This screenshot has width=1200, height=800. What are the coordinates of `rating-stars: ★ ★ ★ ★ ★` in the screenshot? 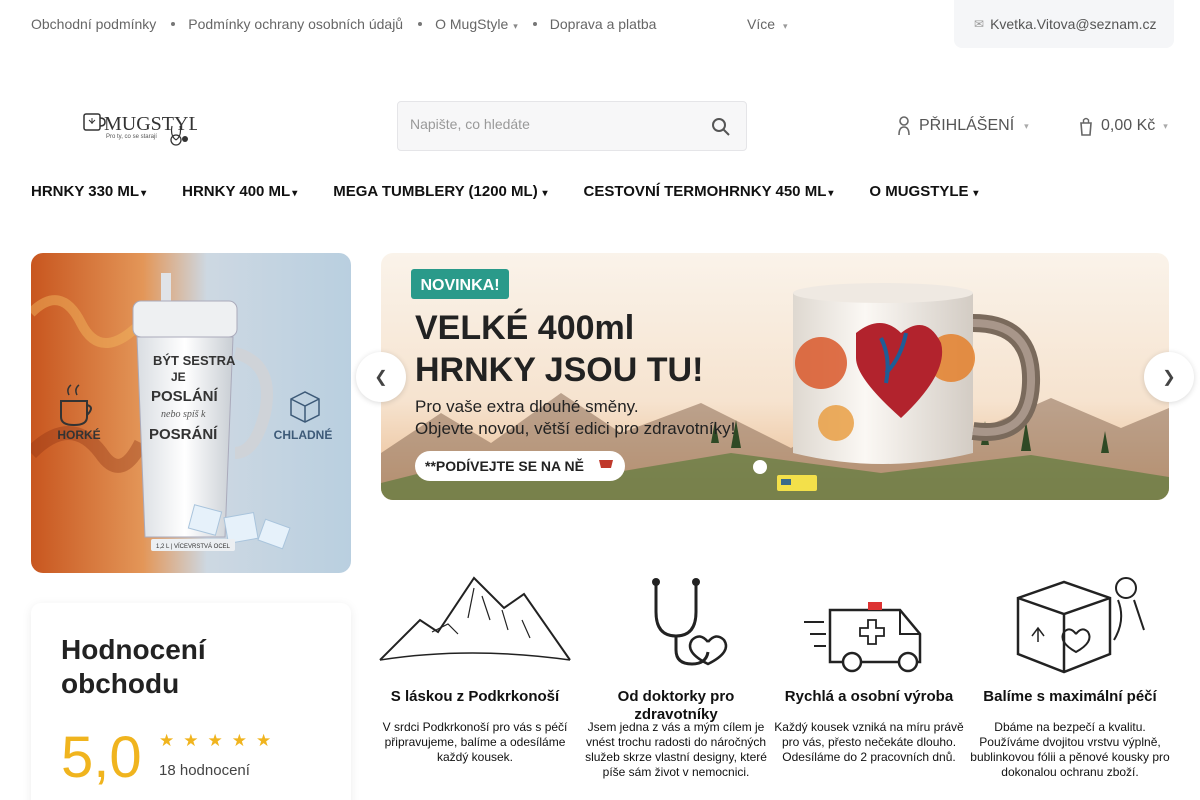 It's located at (219, 741).